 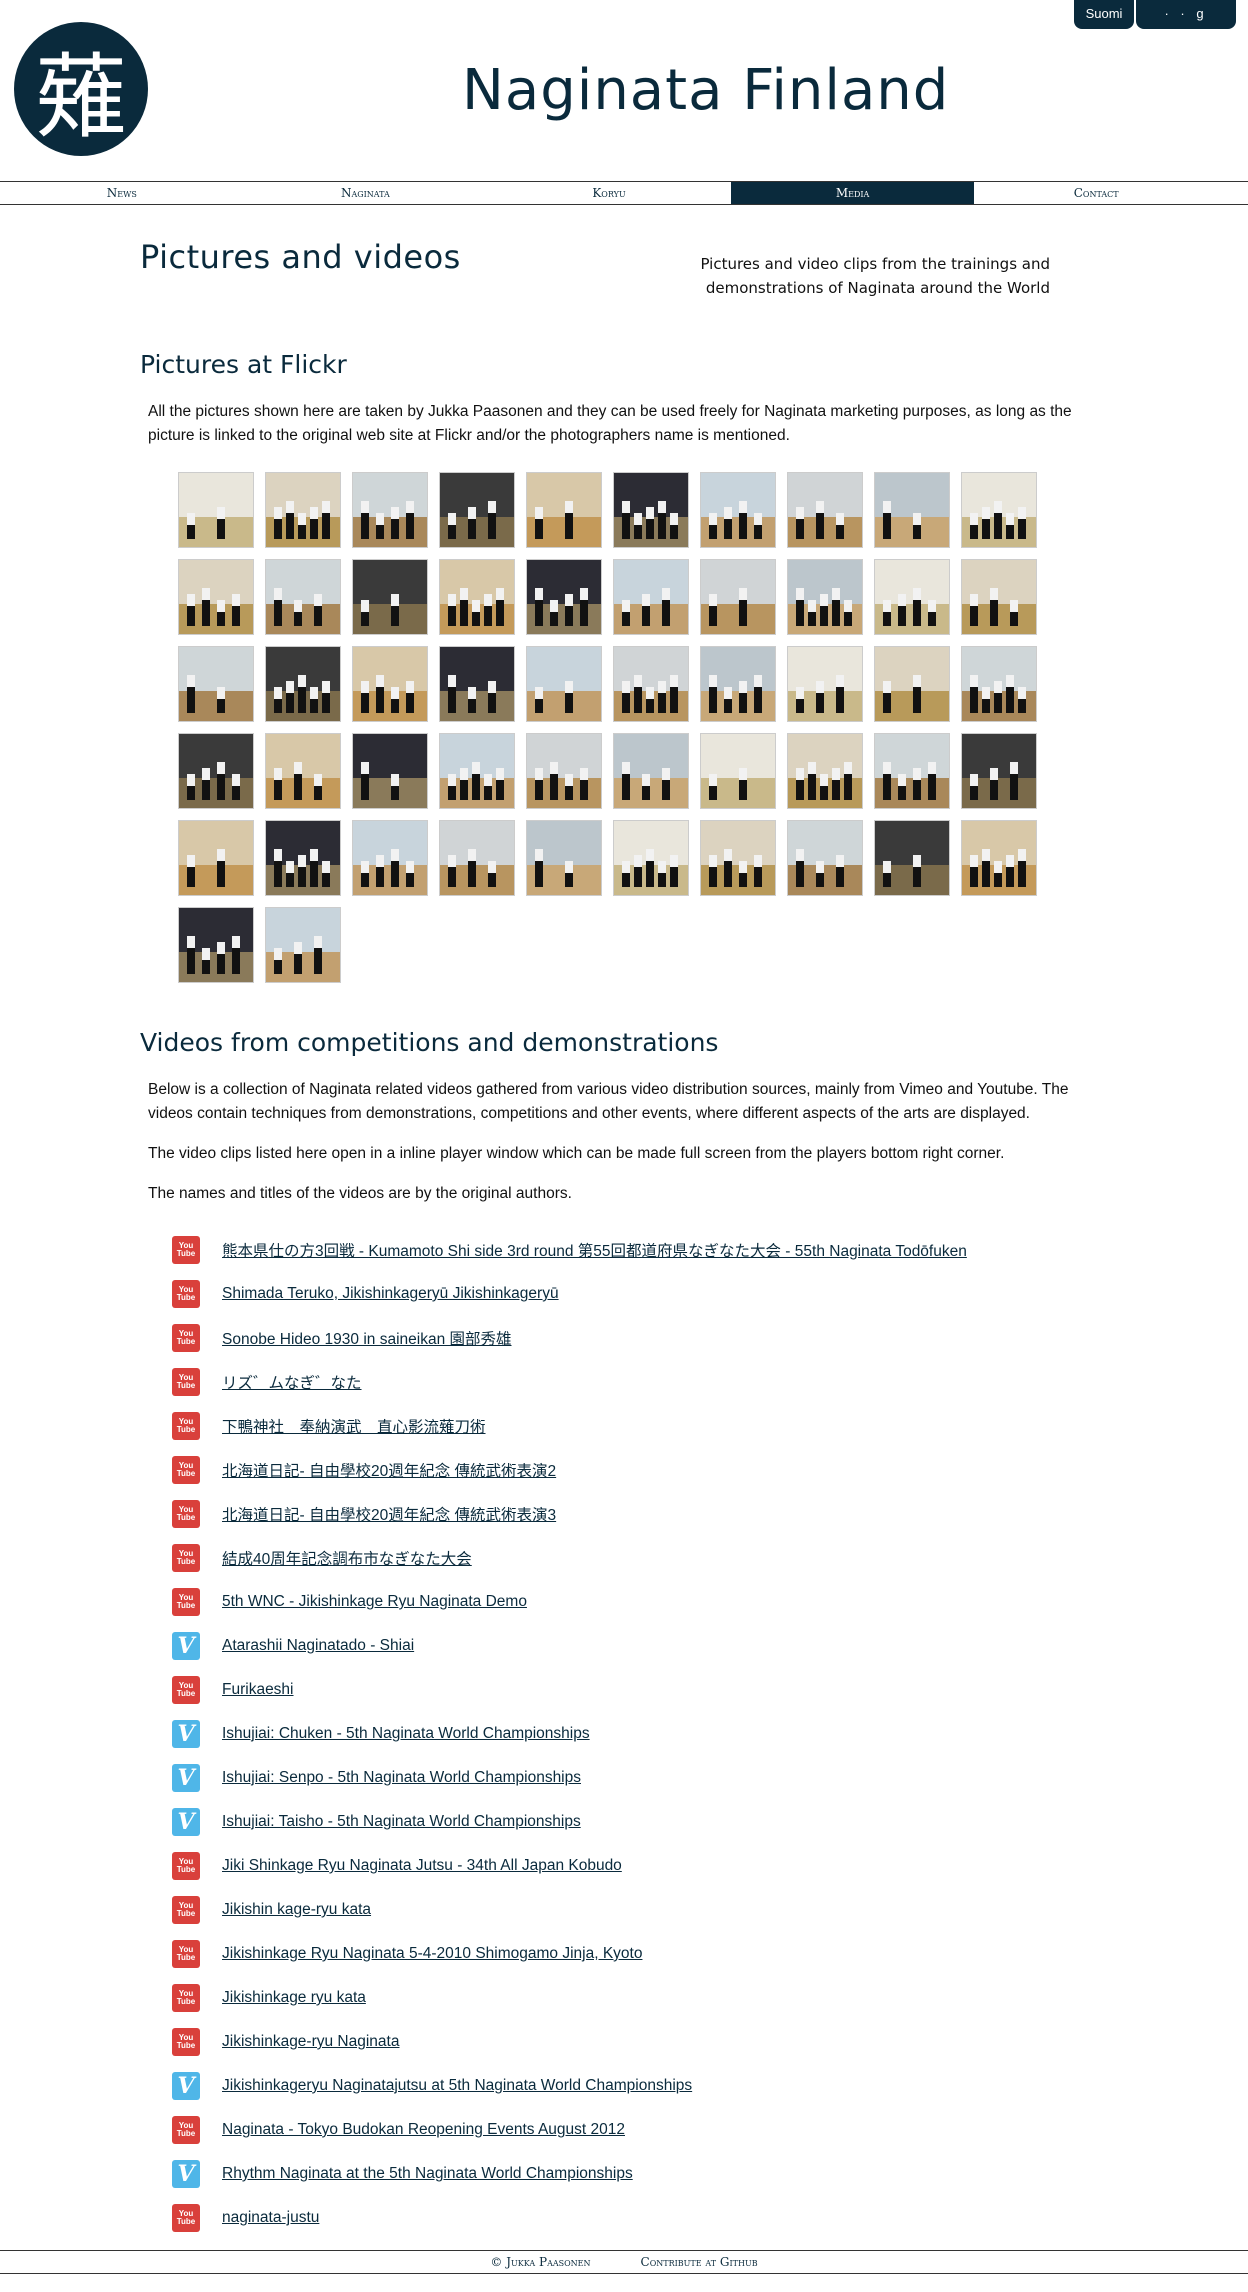 What do you see at coordinates (389, 1470) in the screenshot?
I see `video-link: 北海道日記- 自由學校20週年紀念 傳統武術表演2` at bounding box center [389, 1470].